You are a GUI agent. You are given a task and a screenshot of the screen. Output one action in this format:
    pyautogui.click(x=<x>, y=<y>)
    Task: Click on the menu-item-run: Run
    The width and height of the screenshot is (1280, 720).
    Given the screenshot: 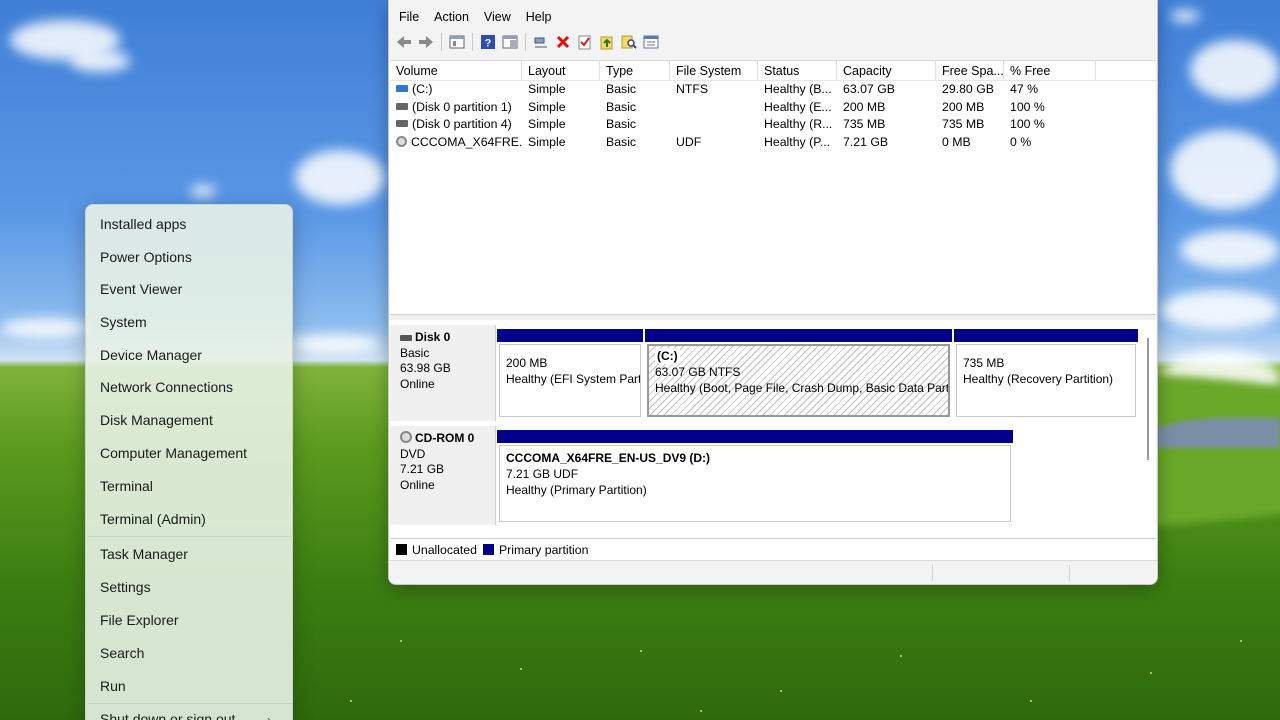 What is the action you would take?
    pyautogui.click(x=113, y=686)
    